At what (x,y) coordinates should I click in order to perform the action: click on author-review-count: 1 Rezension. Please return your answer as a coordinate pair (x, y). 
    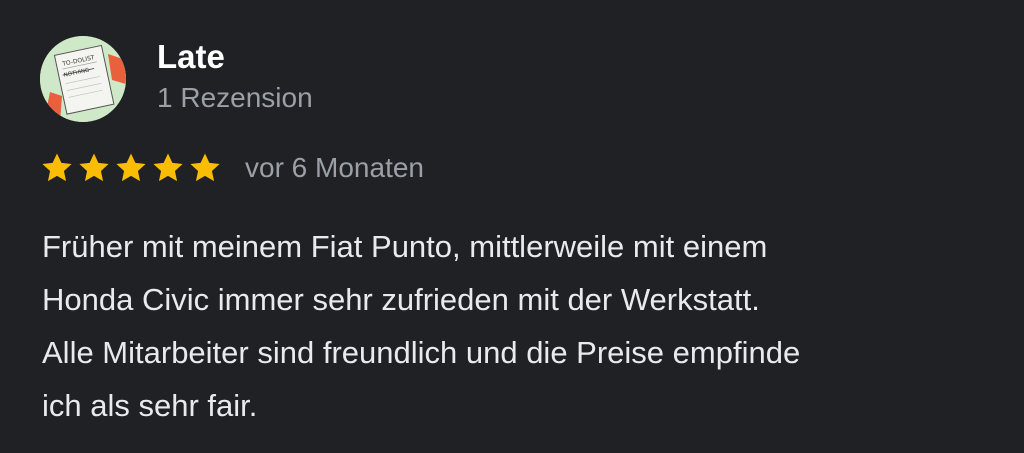
    Looking at the image, I should click on (235, 98).